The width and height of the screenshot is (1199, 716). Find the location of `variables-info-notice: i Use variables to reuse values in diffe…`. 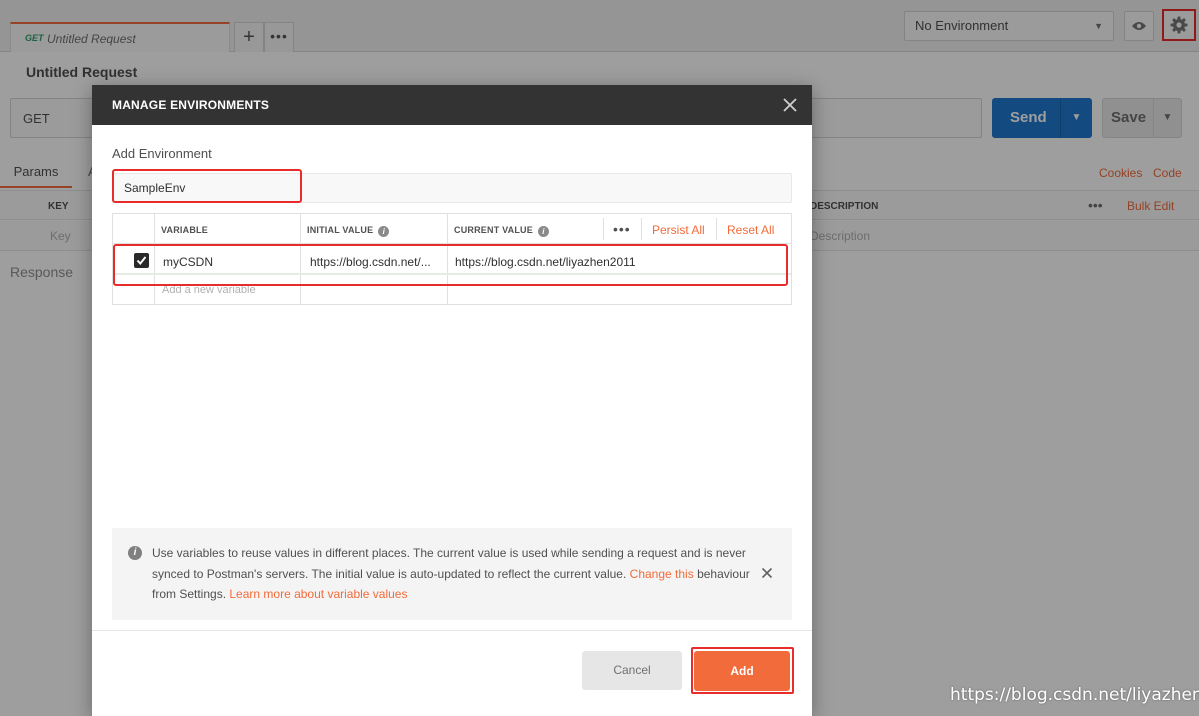

variables-info-notice: i Use variables to reuse values in diffe… is located at coordinates (452, 574).